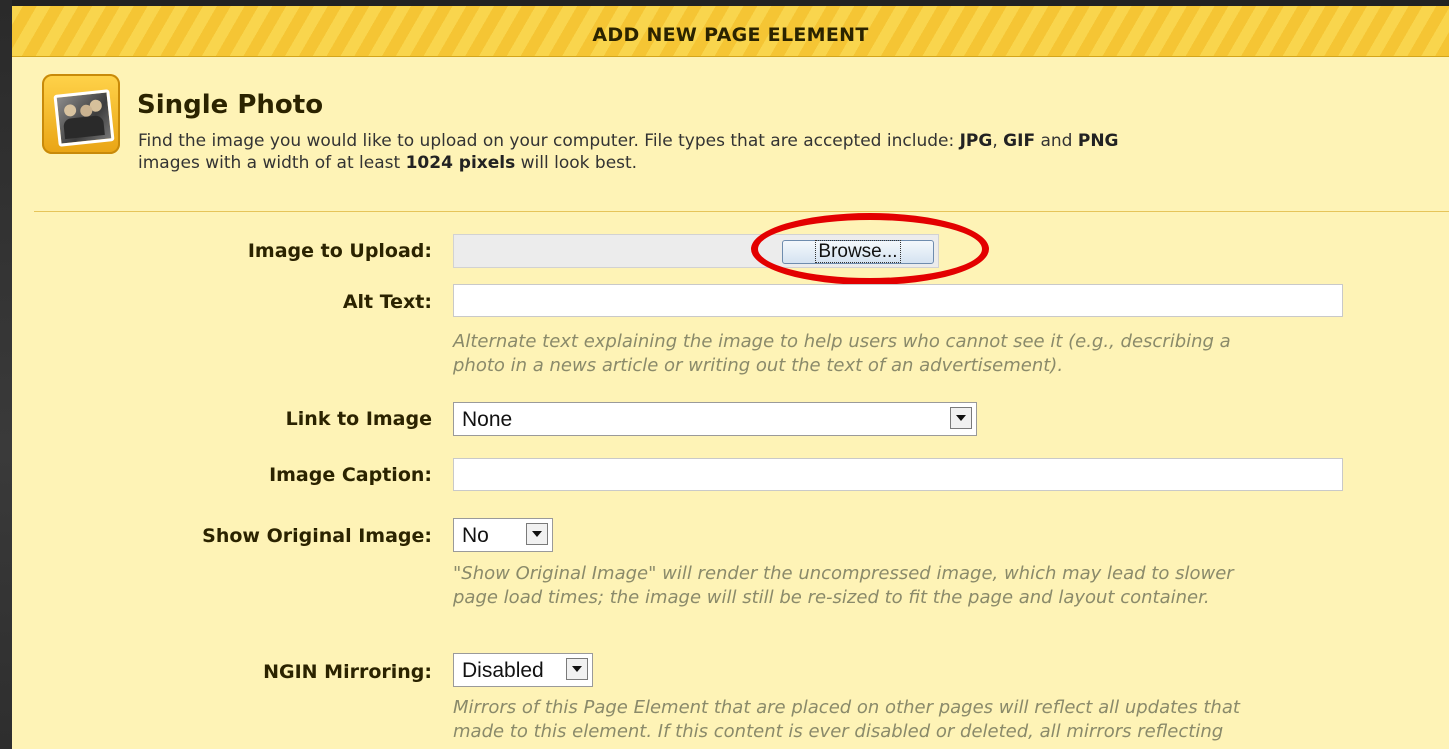 Image resolution: width=1449 pixels, height=749 pixels. Describe the element at coordinates (870, 249) in the screenshot. I see `highlight-annotation` at that location.